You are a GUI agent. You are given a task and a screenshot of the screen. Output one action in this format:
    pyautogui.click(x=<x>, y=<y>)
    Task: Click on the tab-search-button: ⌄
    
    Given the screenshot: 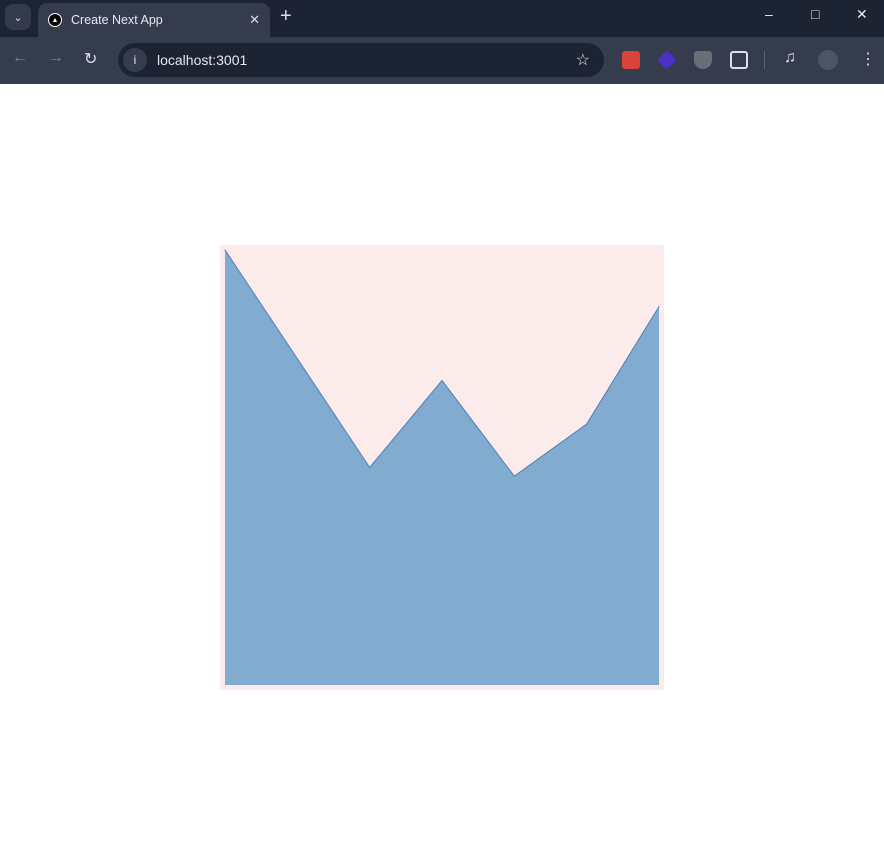 What is the action you would take?
    pyautogui.click(x=18, y=17)
    